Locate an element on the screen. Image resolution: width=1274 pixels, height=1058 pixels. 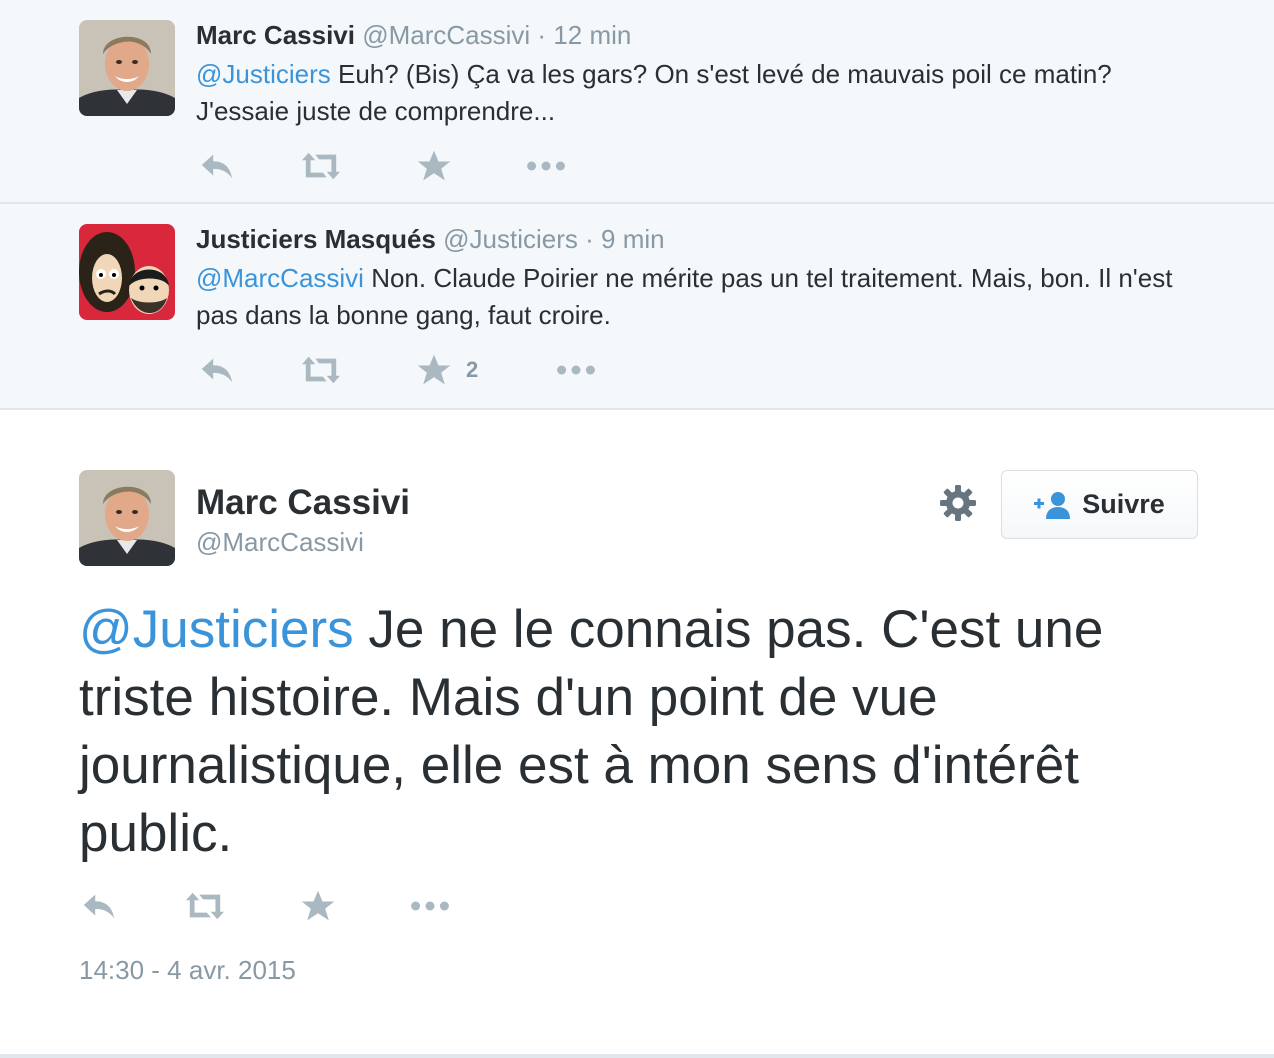
tweet-header: Justiciers Masqués @Justiciers · 9 min is located at coordinates (430, 239).